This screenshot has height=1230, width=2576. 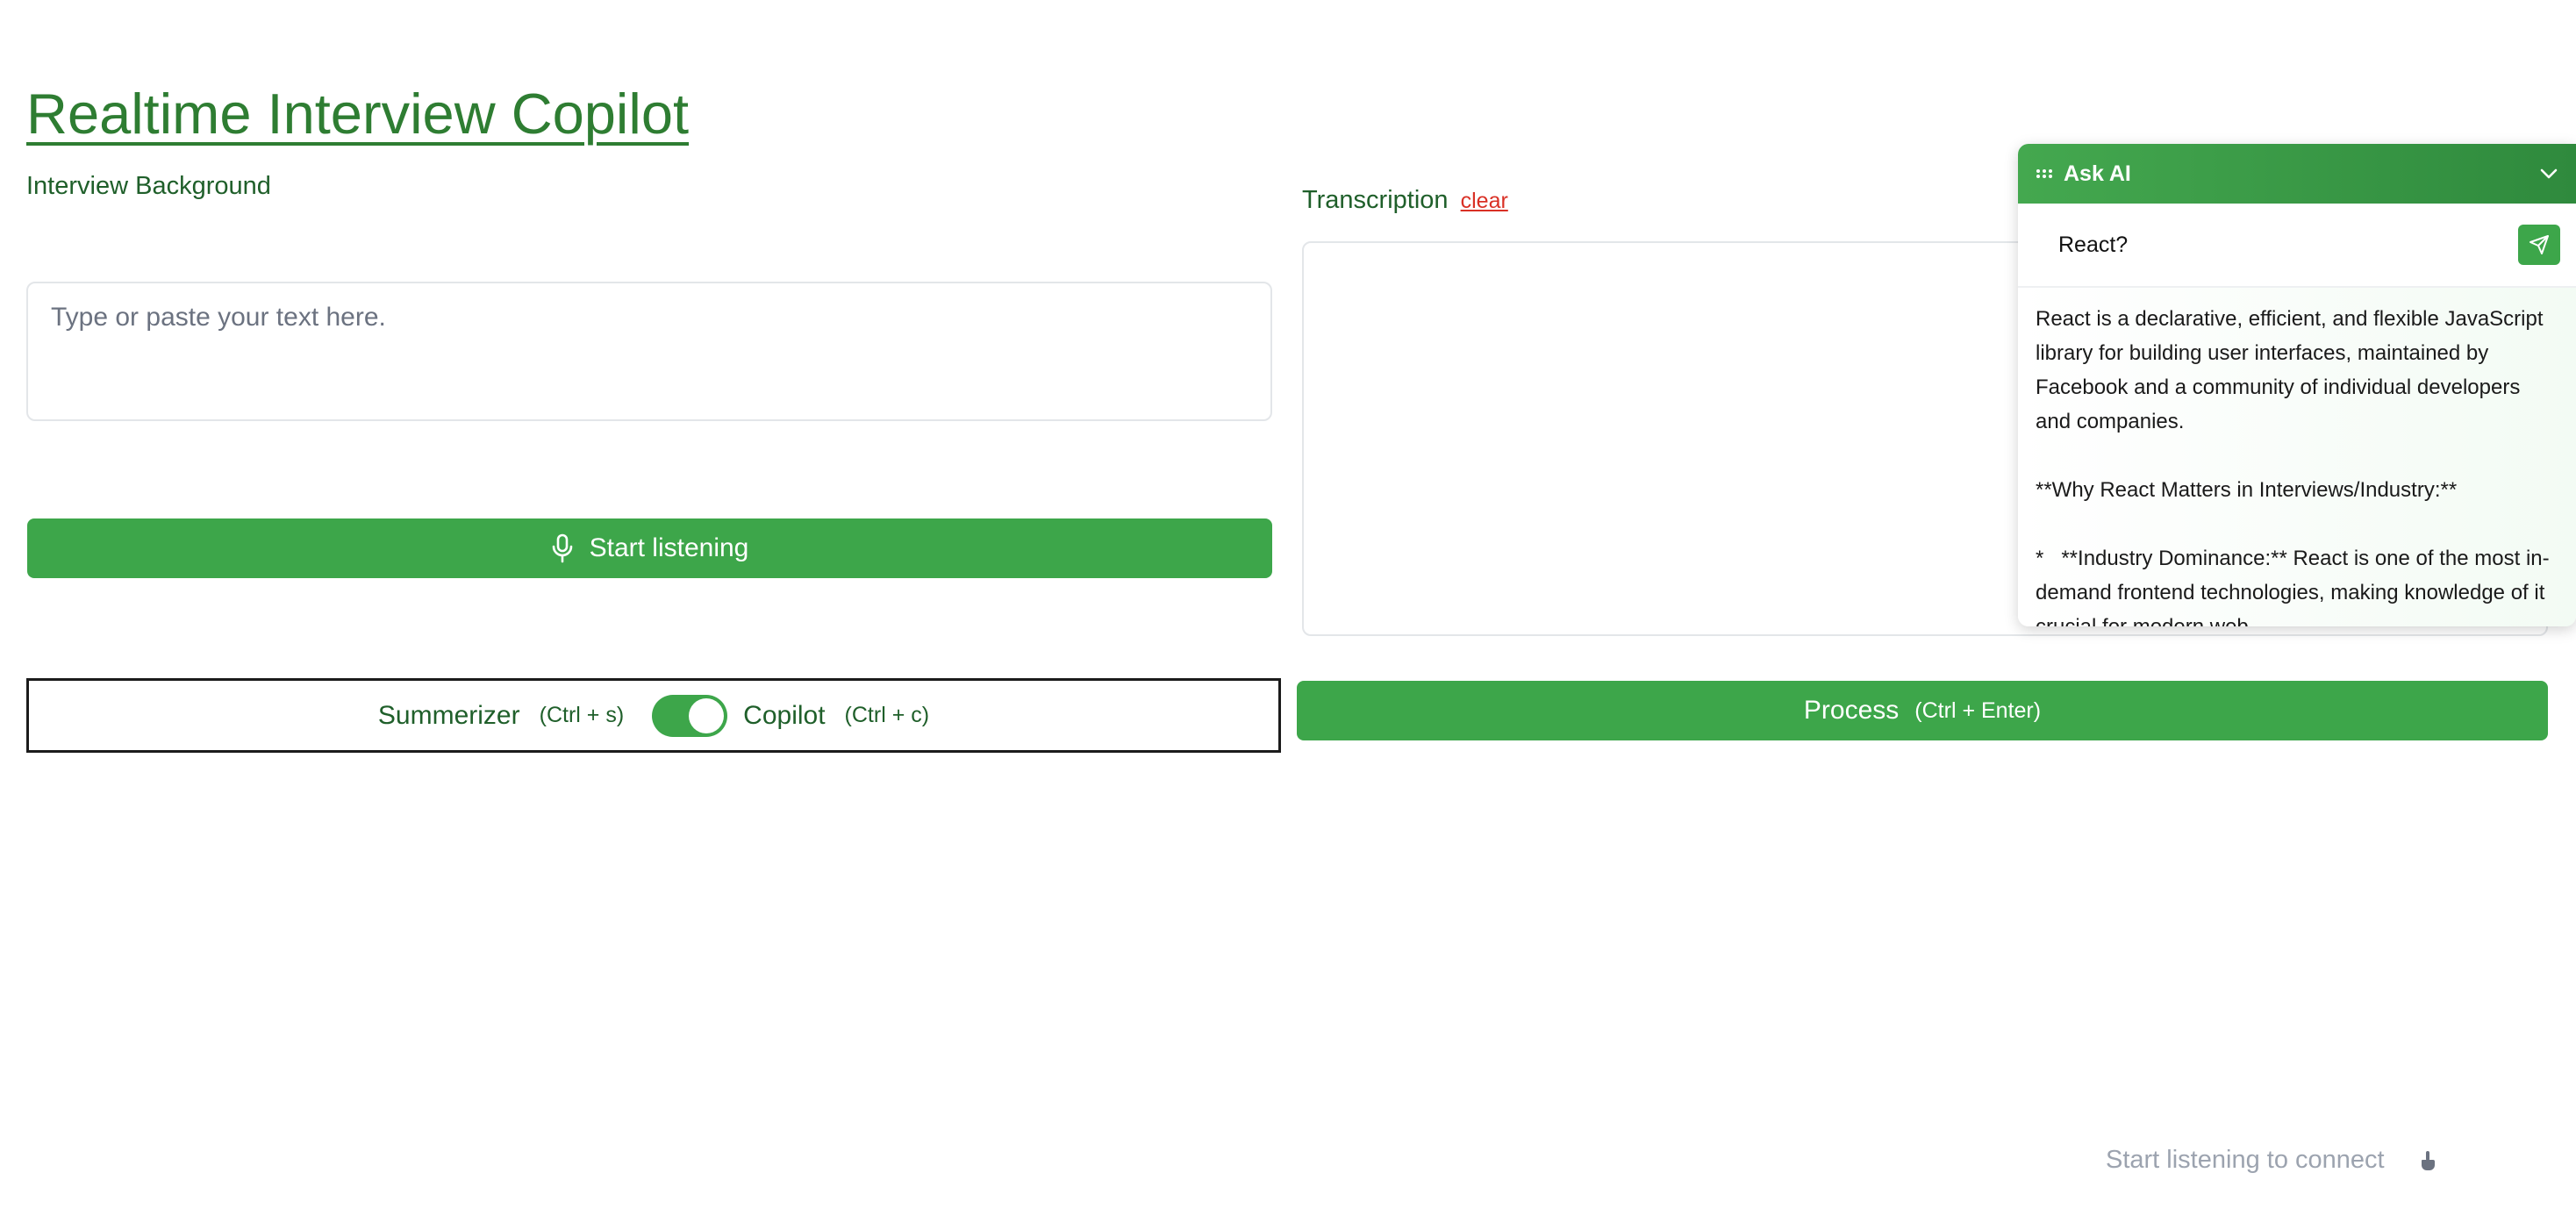 What do you see at coordinates (707, 715) in the screenshot?
I see `toggle-knob` at bounding box center [707, 715].